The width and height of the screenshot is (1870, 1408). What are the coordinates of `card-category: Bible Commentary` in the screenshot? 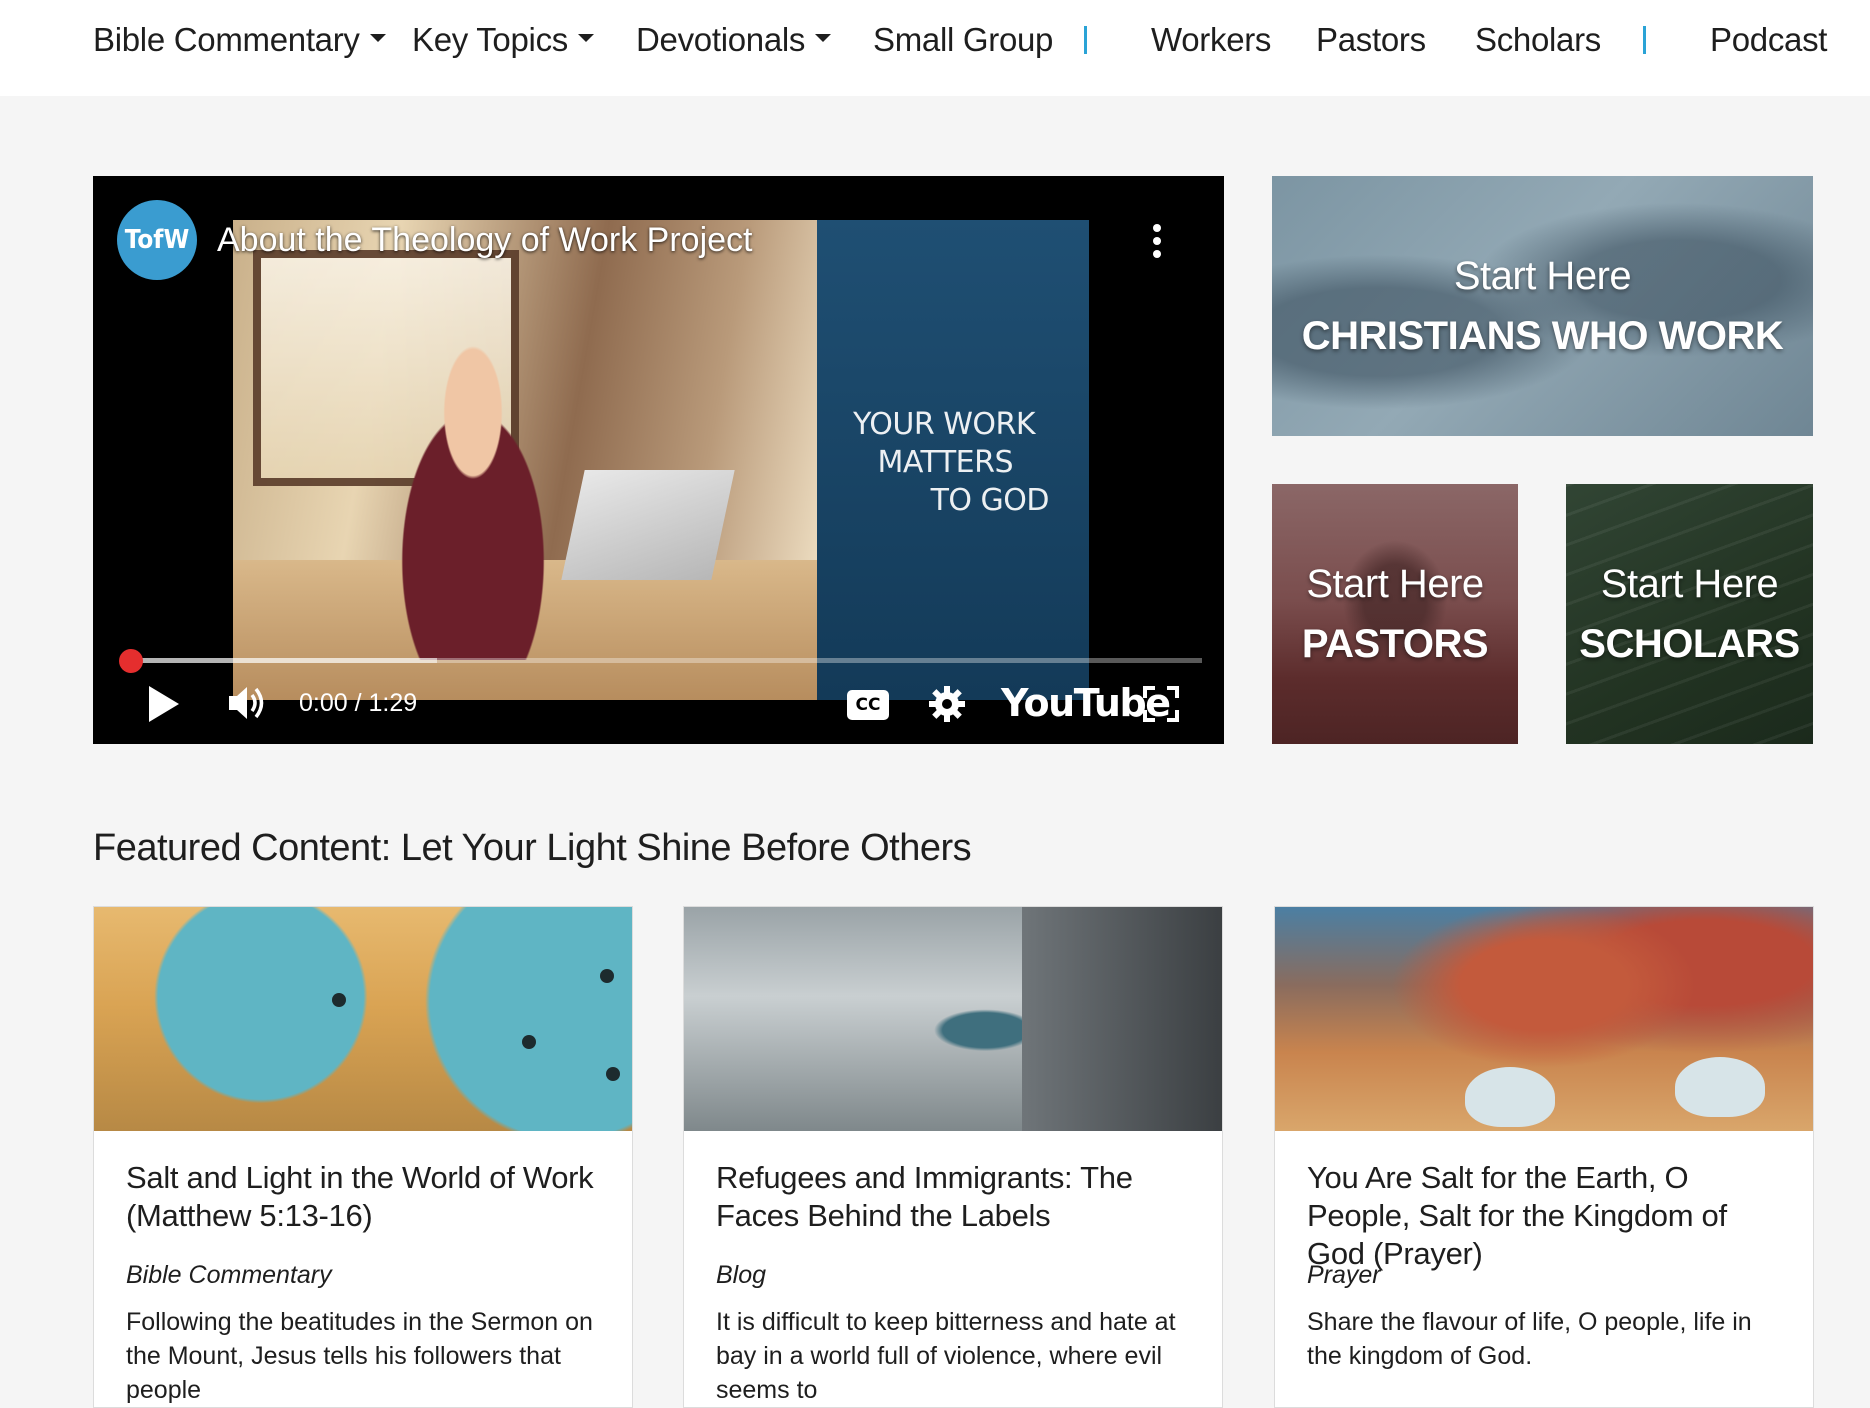 It's located at (229, 1275).